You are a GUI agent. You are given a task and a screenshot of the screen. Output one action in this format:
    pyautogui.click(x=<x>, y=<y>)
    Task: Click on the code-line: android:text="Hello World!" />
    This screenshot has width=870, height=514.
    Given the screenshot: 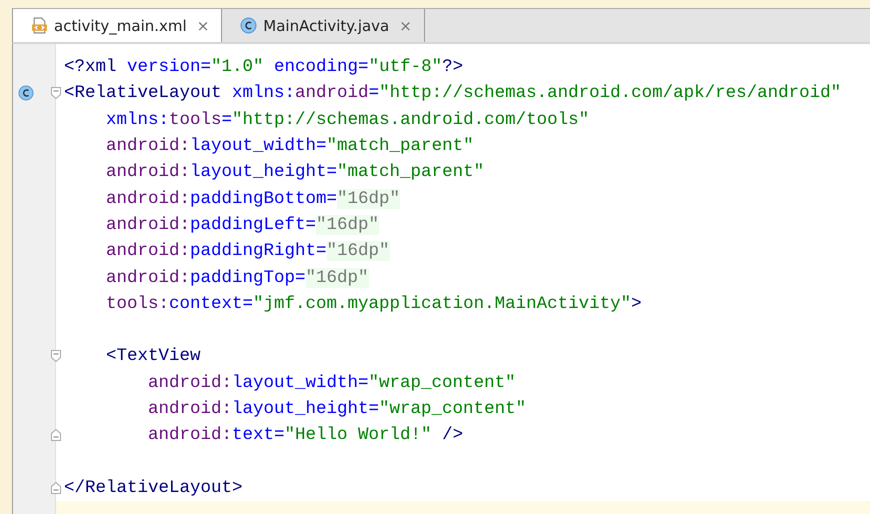 What is the action you would take?
    pyautogui.click(x=306, y=435)
    